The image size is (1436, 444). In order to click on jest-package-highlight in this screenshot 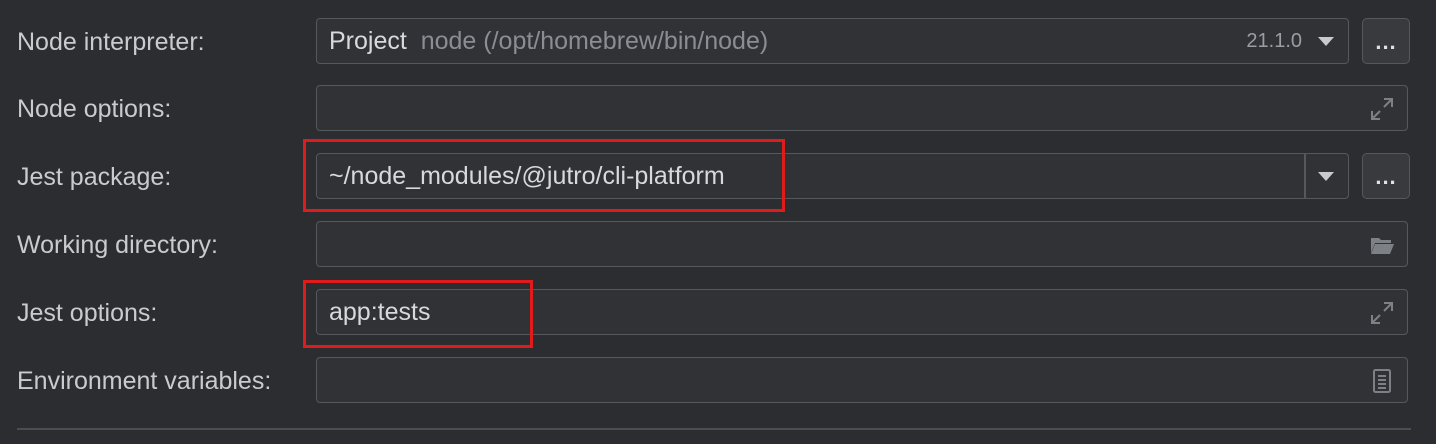, I will do `click(544, 175)`.